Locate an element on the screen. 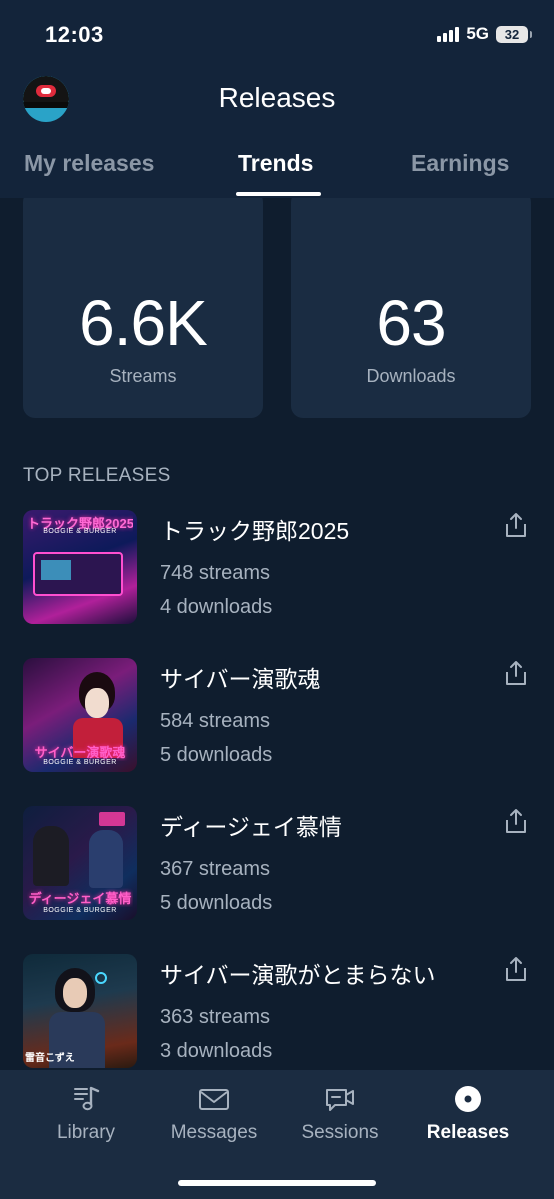 Image resolution: width=554 pixels, height=1199 pixels. music-note-icon is located at coordinates (87, 1098).